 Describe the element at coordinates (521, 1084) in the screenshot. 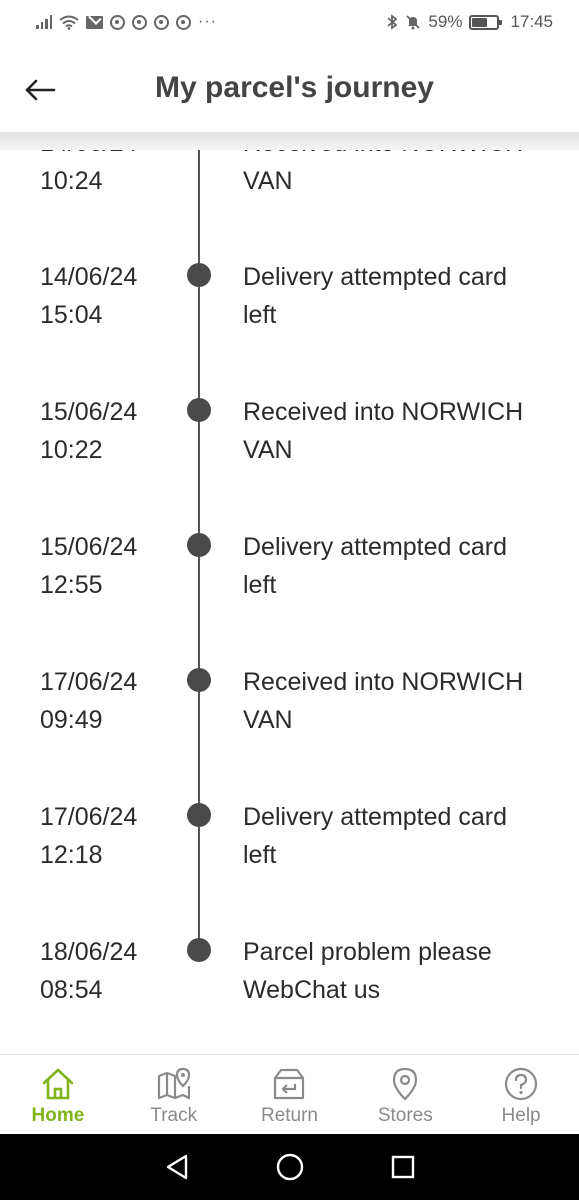

I see `help-icon` at that location.